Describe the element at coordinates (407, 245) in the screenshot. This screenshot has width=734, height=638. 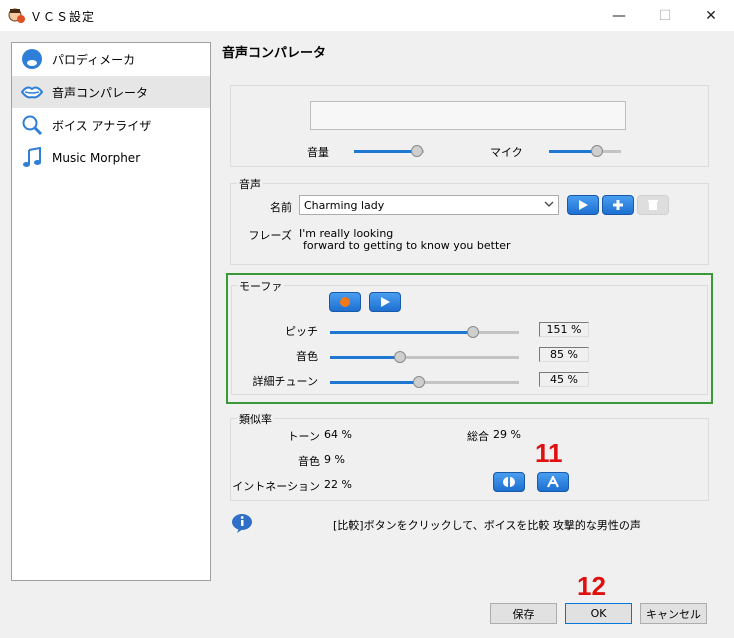
I see `phrase-line-2: forward to getting to know you better` at that location.